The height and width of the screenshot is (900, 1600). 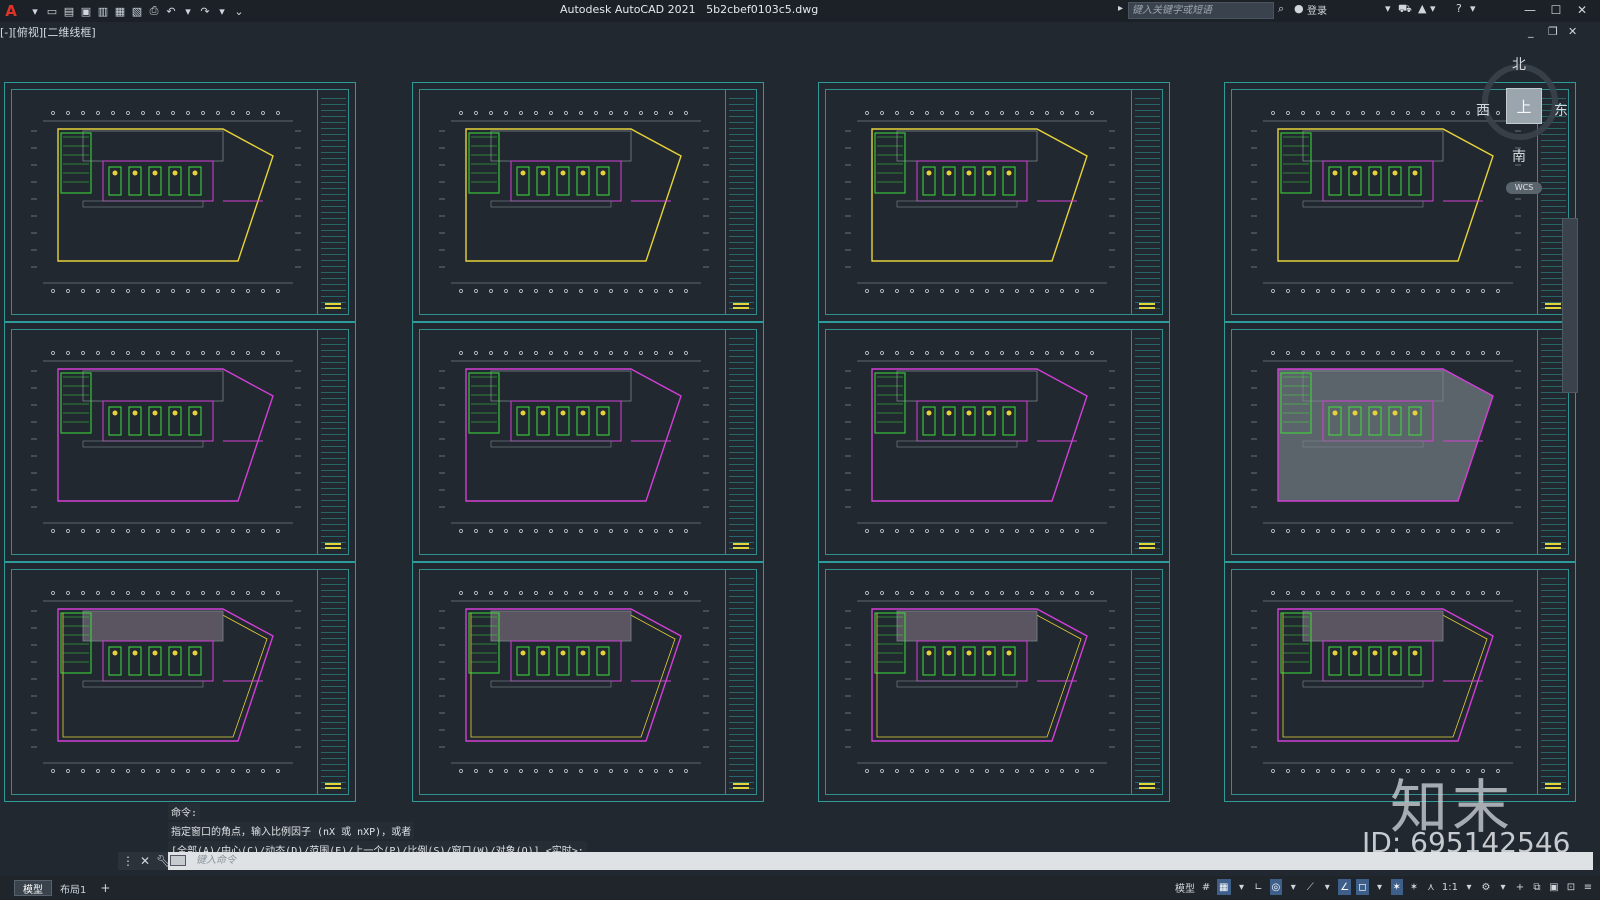 I want to click on doc-restore-icon: ❐, so click(x=1553, y=31).